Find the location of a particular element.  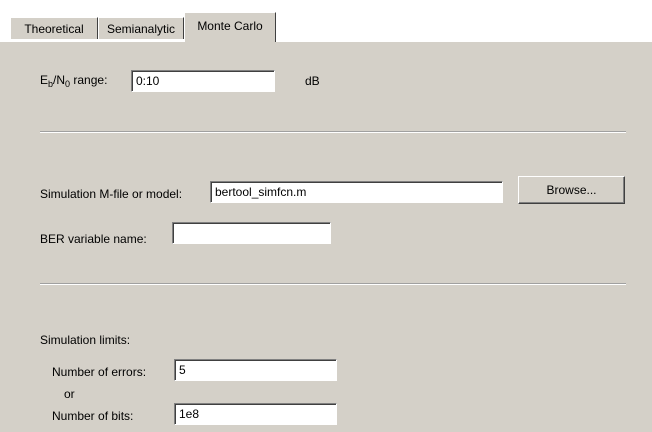

separator-bottom is located at coordinates (333, 284).